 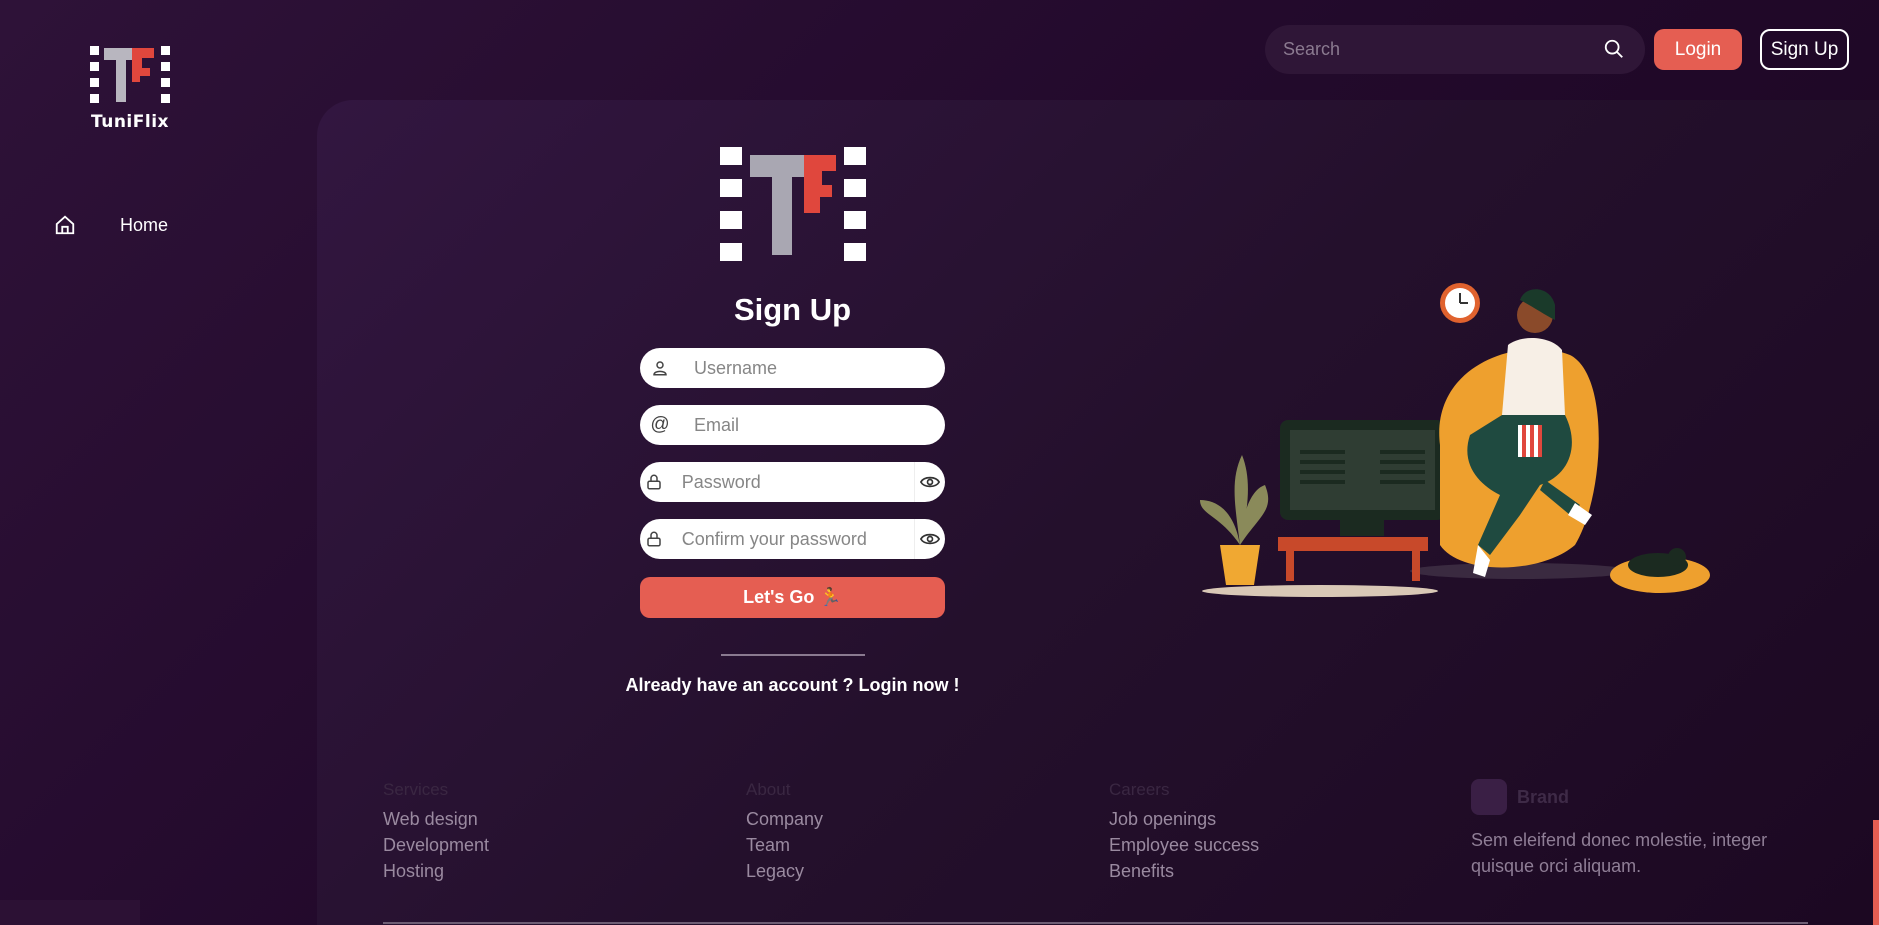 I want to click on confirm-password-field, so click(x=790, y=539).